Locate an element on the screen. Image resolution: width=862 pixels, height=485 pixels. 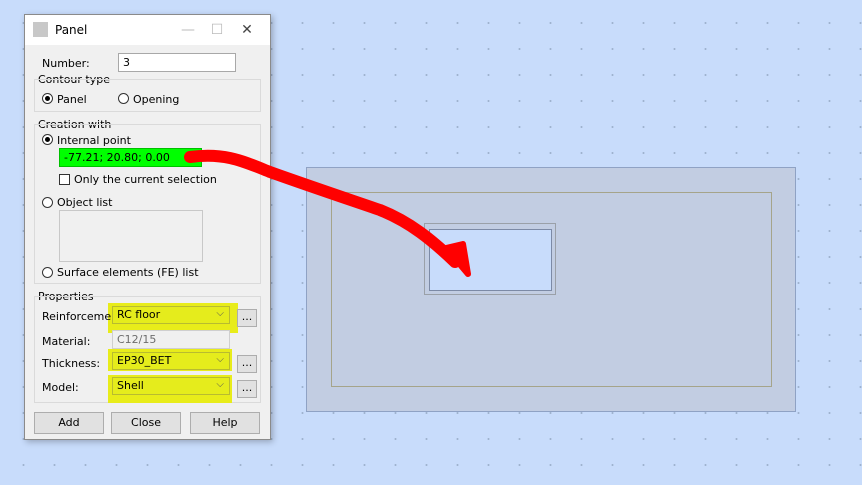
object-list-radio is located at coordinates (47, 202).